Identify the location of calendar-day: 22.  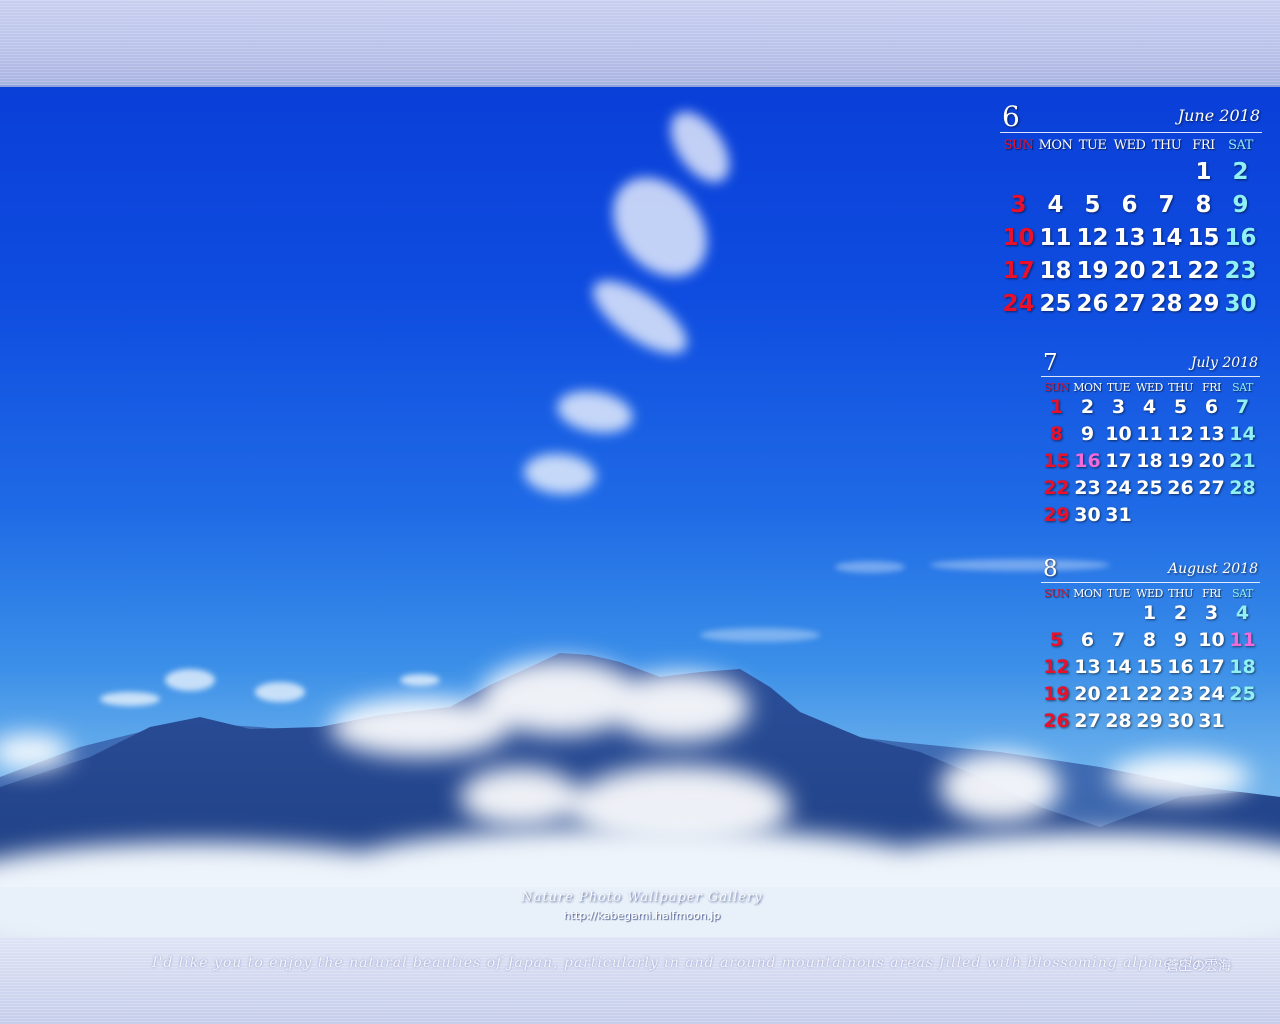
(1056, 488).